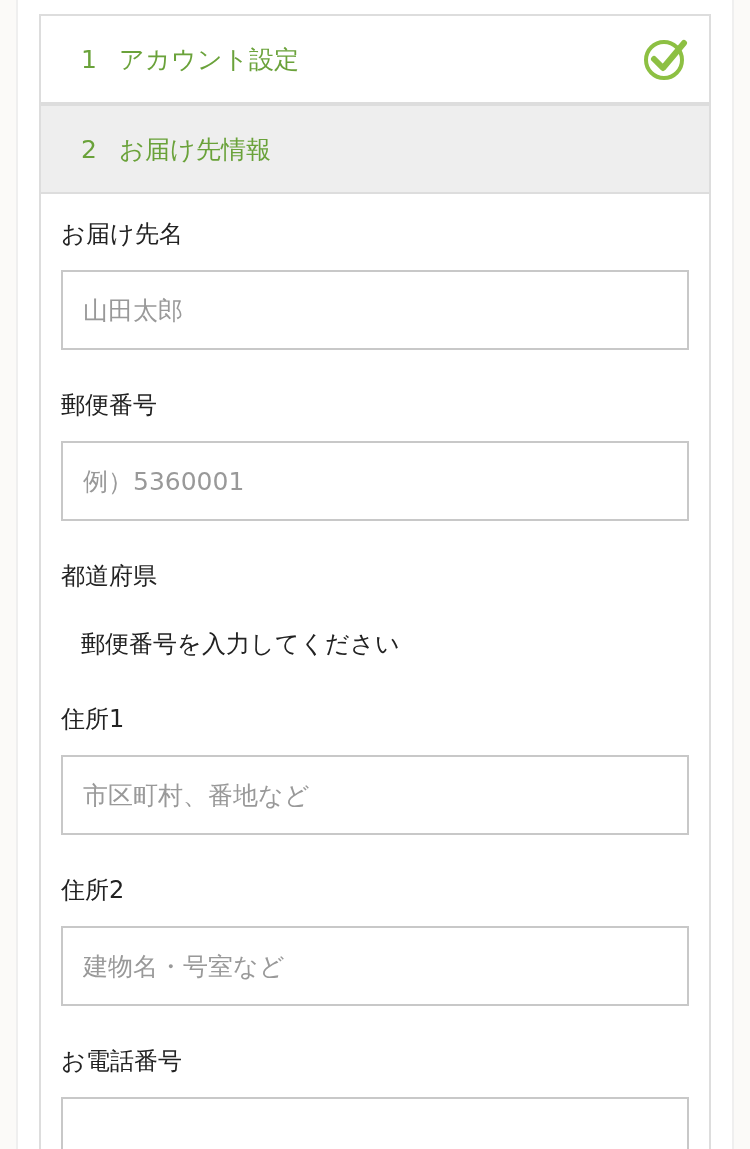 The height and width of the screenshot is (1149, 750). What do you see at coordinates (375, 310) in the screenshot?
I see `input-field: 山田太郎` at bounding box center [375, 310].